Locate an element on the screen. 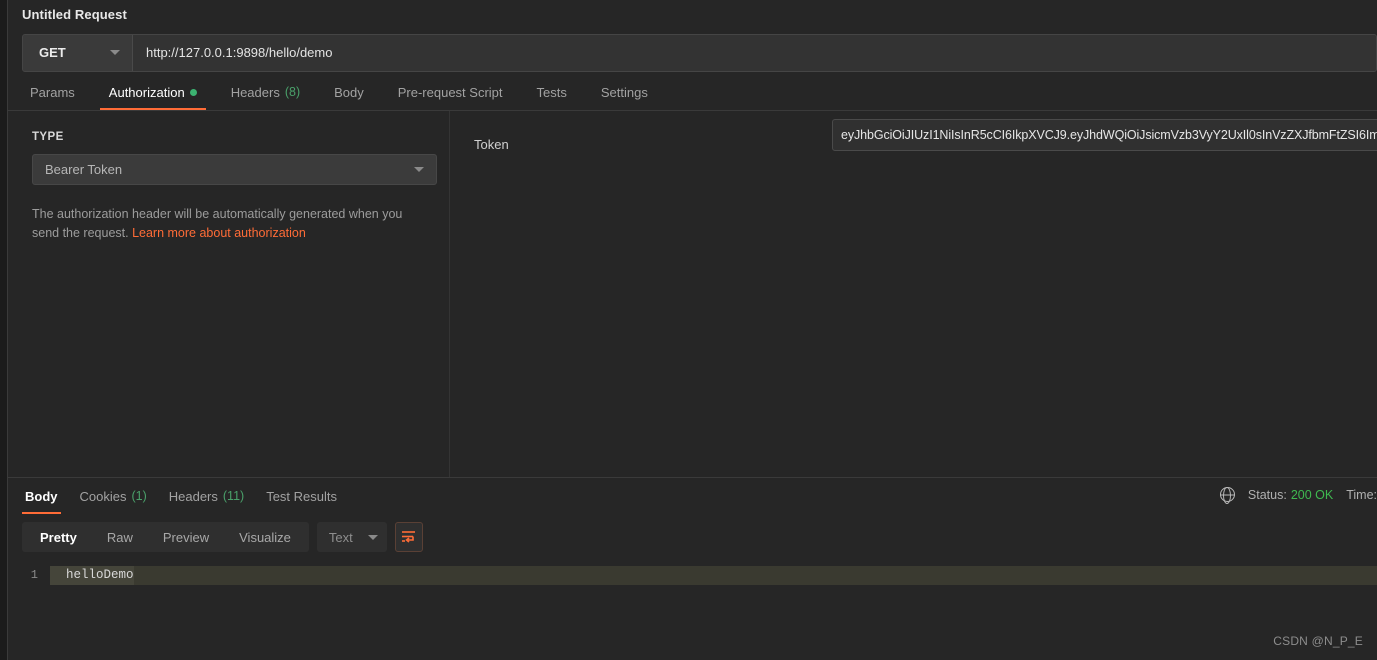 Image resolution: width=1377 pixels, height=660 pixels. status-label: Status: is located at coordinates (1267, 494).